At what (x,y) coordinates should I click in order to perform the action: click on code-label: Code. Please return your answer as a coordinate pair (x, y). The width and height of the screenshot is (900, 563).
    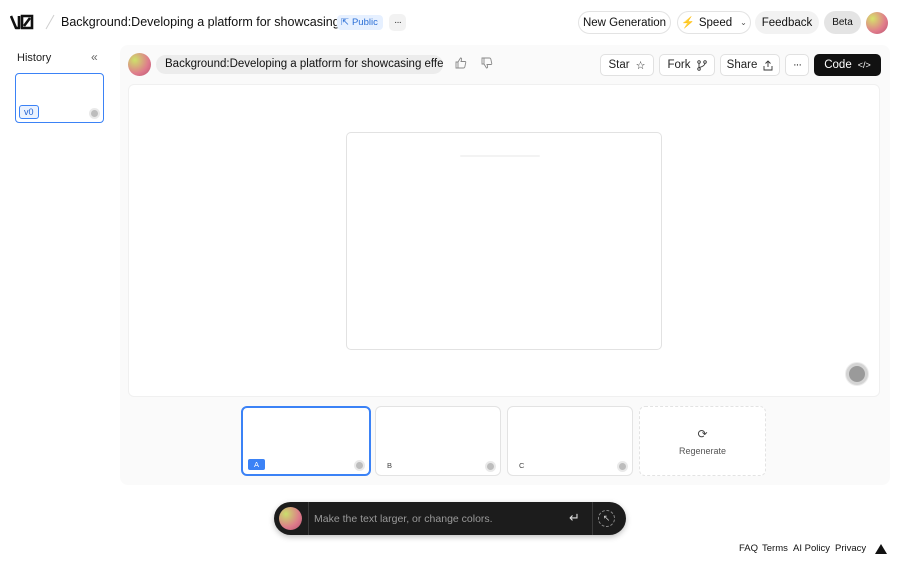
    Looking at the image, I should click on (838, 65).